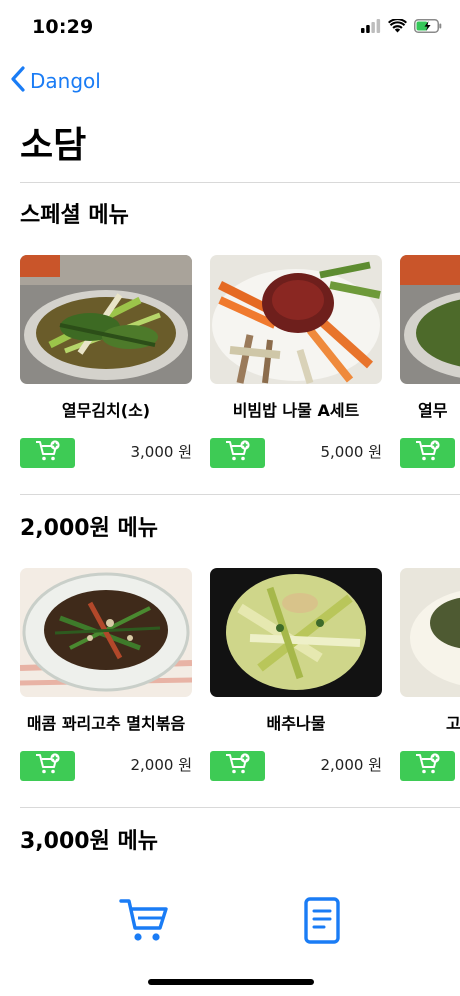 This screenshot has width=460, height=996. What do you see at coordinates (106, 410) in the screenshot?
I see `menu-item-name: 열무김치(소)` at bounding box center [106, 410].